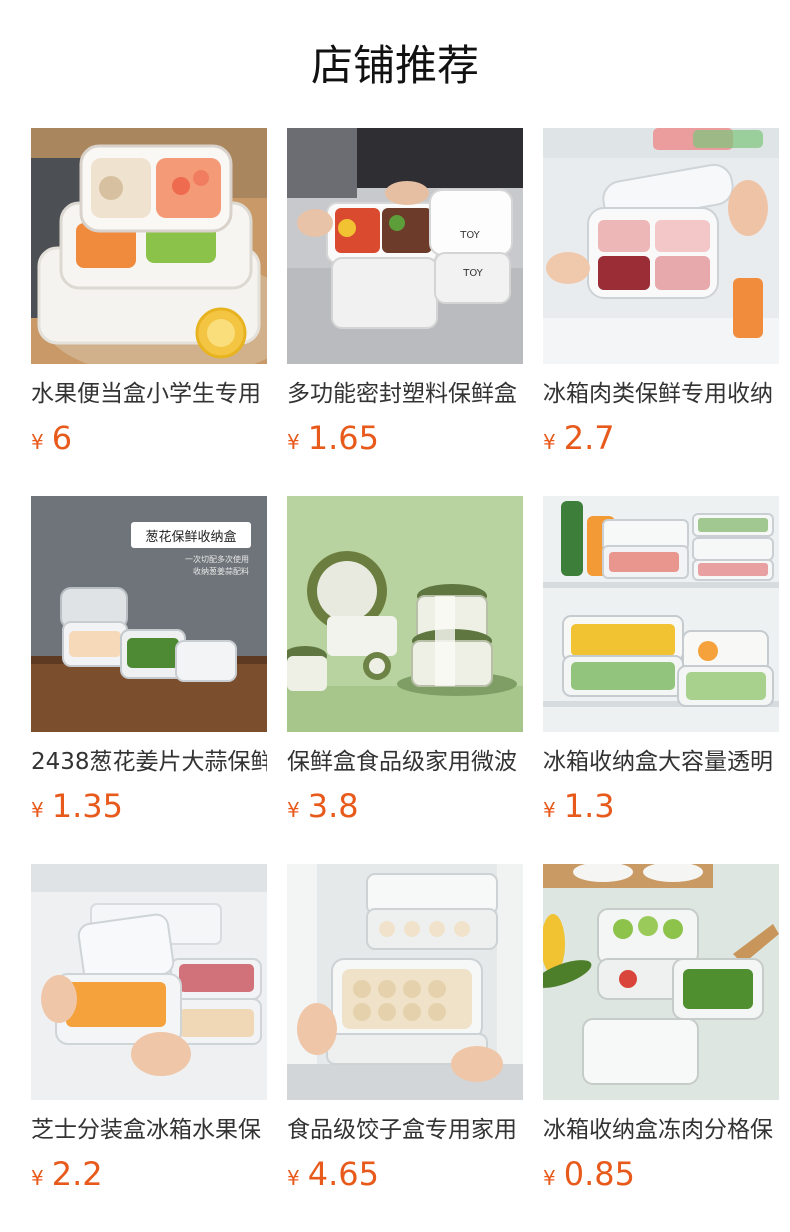 The image size is (790, 1232). I want to click on product-name: 水果便当盒小学生专用, so click(149, 394).